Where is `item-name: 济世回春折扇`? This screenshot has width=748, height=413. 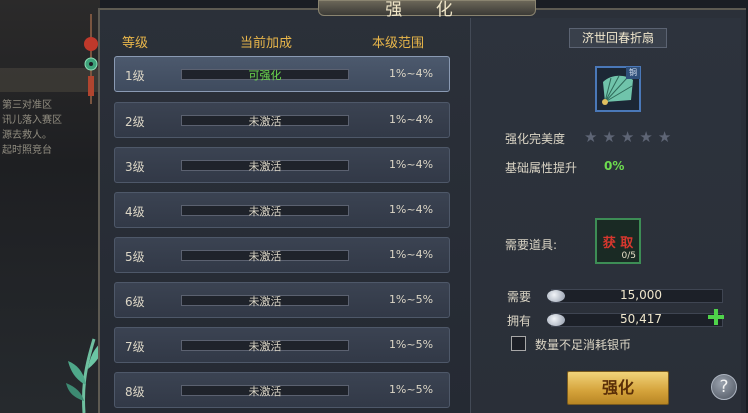
item-name: 济世回春折扇 is located at coordinates (618, 38).